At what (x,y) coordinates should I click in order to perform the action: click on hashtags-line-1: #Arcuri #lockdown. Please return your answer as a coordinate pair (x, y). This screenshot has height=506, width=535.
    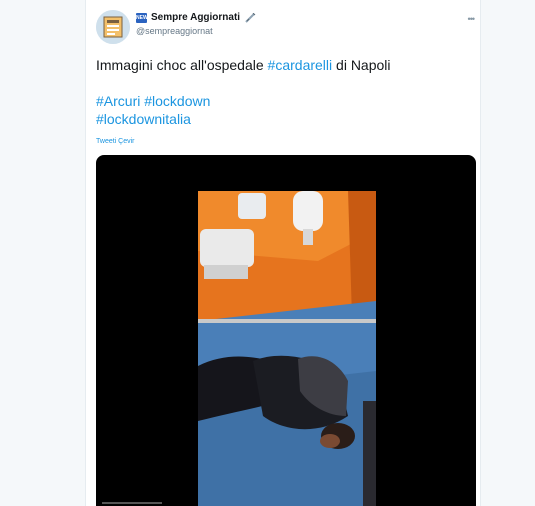
    Looking at the image, I should click on (281, 101).